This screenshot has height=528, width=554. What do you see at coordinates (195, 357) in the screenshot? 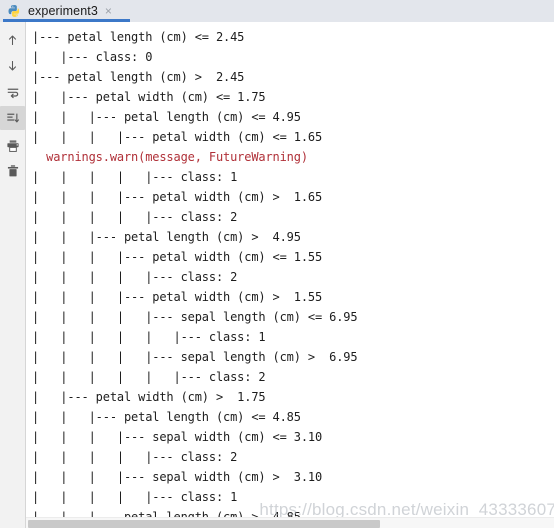
I see `console-tree-line: | | | | |--- sepal length (cm) > 6.95` at bounding box center [195, 357].